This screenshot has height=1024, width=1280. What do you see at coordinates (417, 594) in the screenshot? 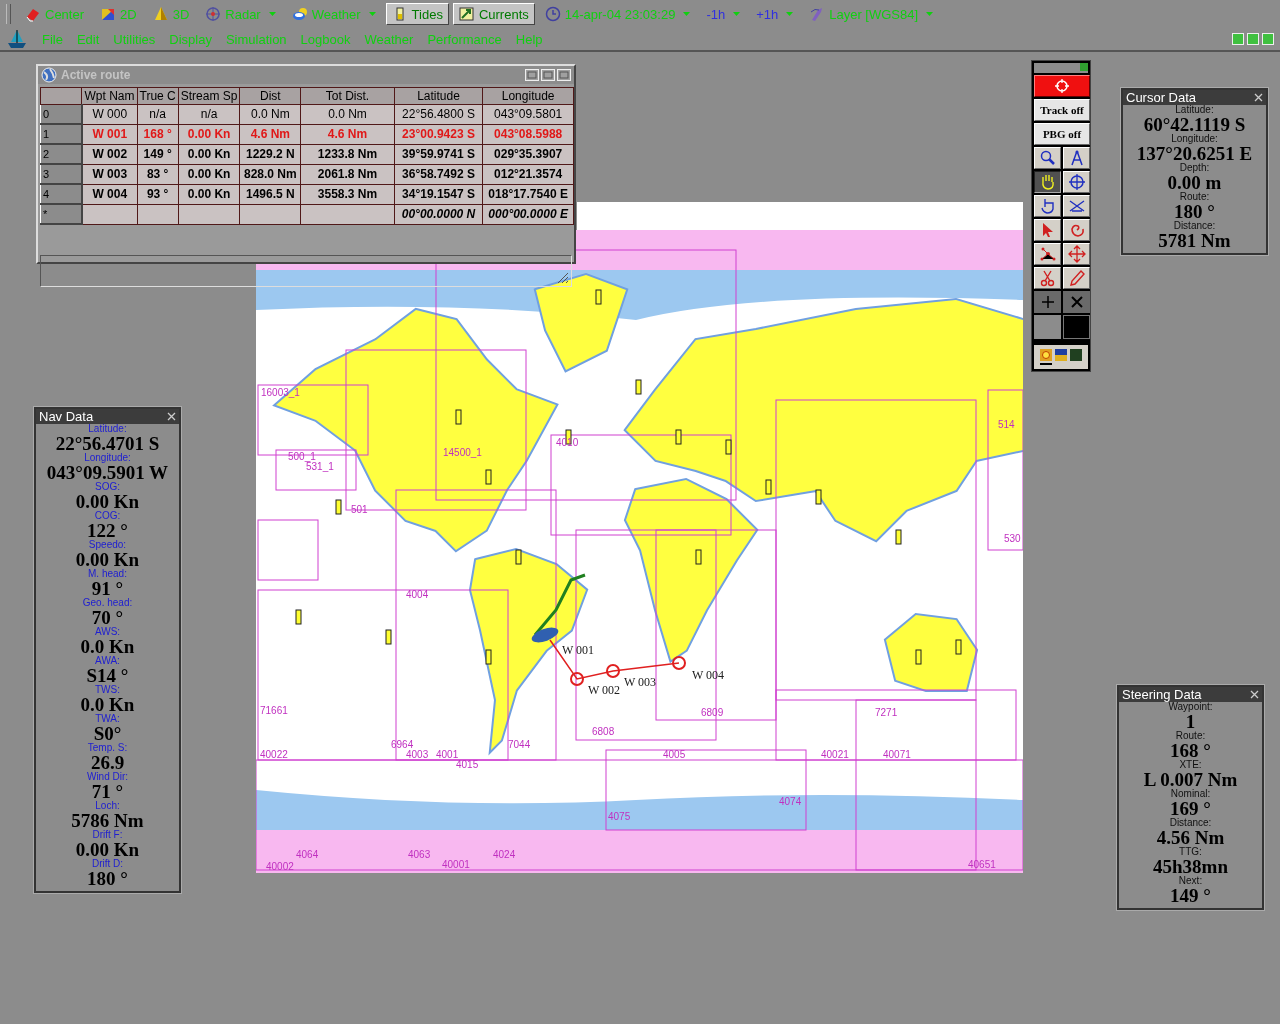
I see `chart-number-label: 4004` at bounding box center [417, 594].